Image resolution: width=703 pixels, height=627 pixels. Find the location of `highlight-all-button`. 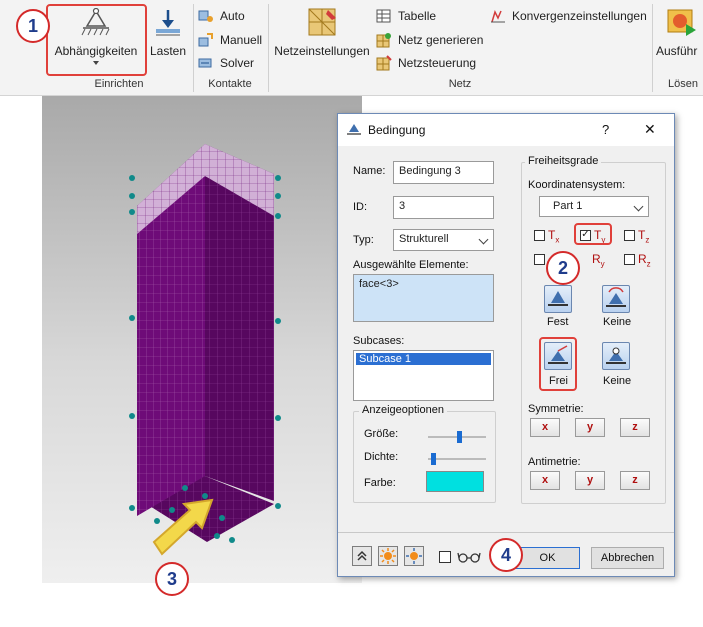

highlight-all-button is located at coordinates (414, 556).